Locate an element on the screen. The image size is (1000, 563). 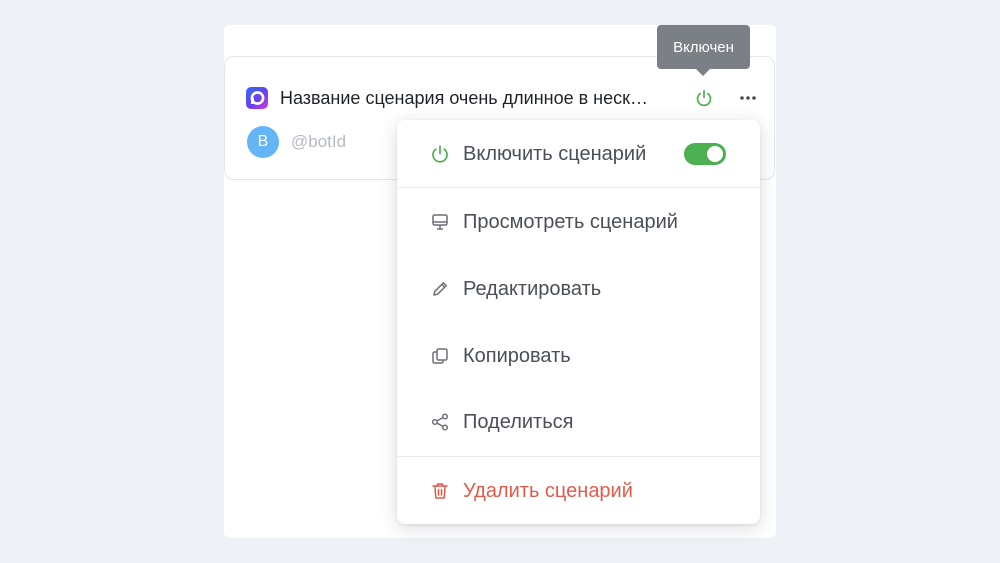
menu-item-label: Поделиться is located at coordinates (518, 421).